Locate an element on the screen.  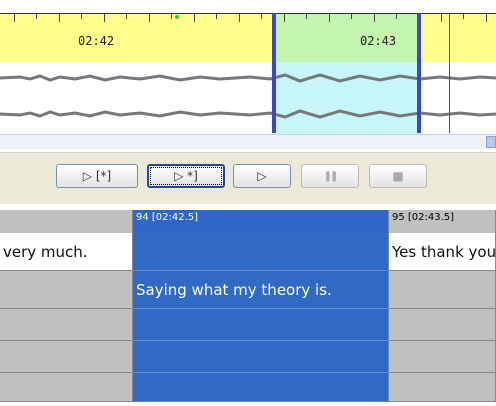
play-icon: ▷ is located at coordinates (262, 176).